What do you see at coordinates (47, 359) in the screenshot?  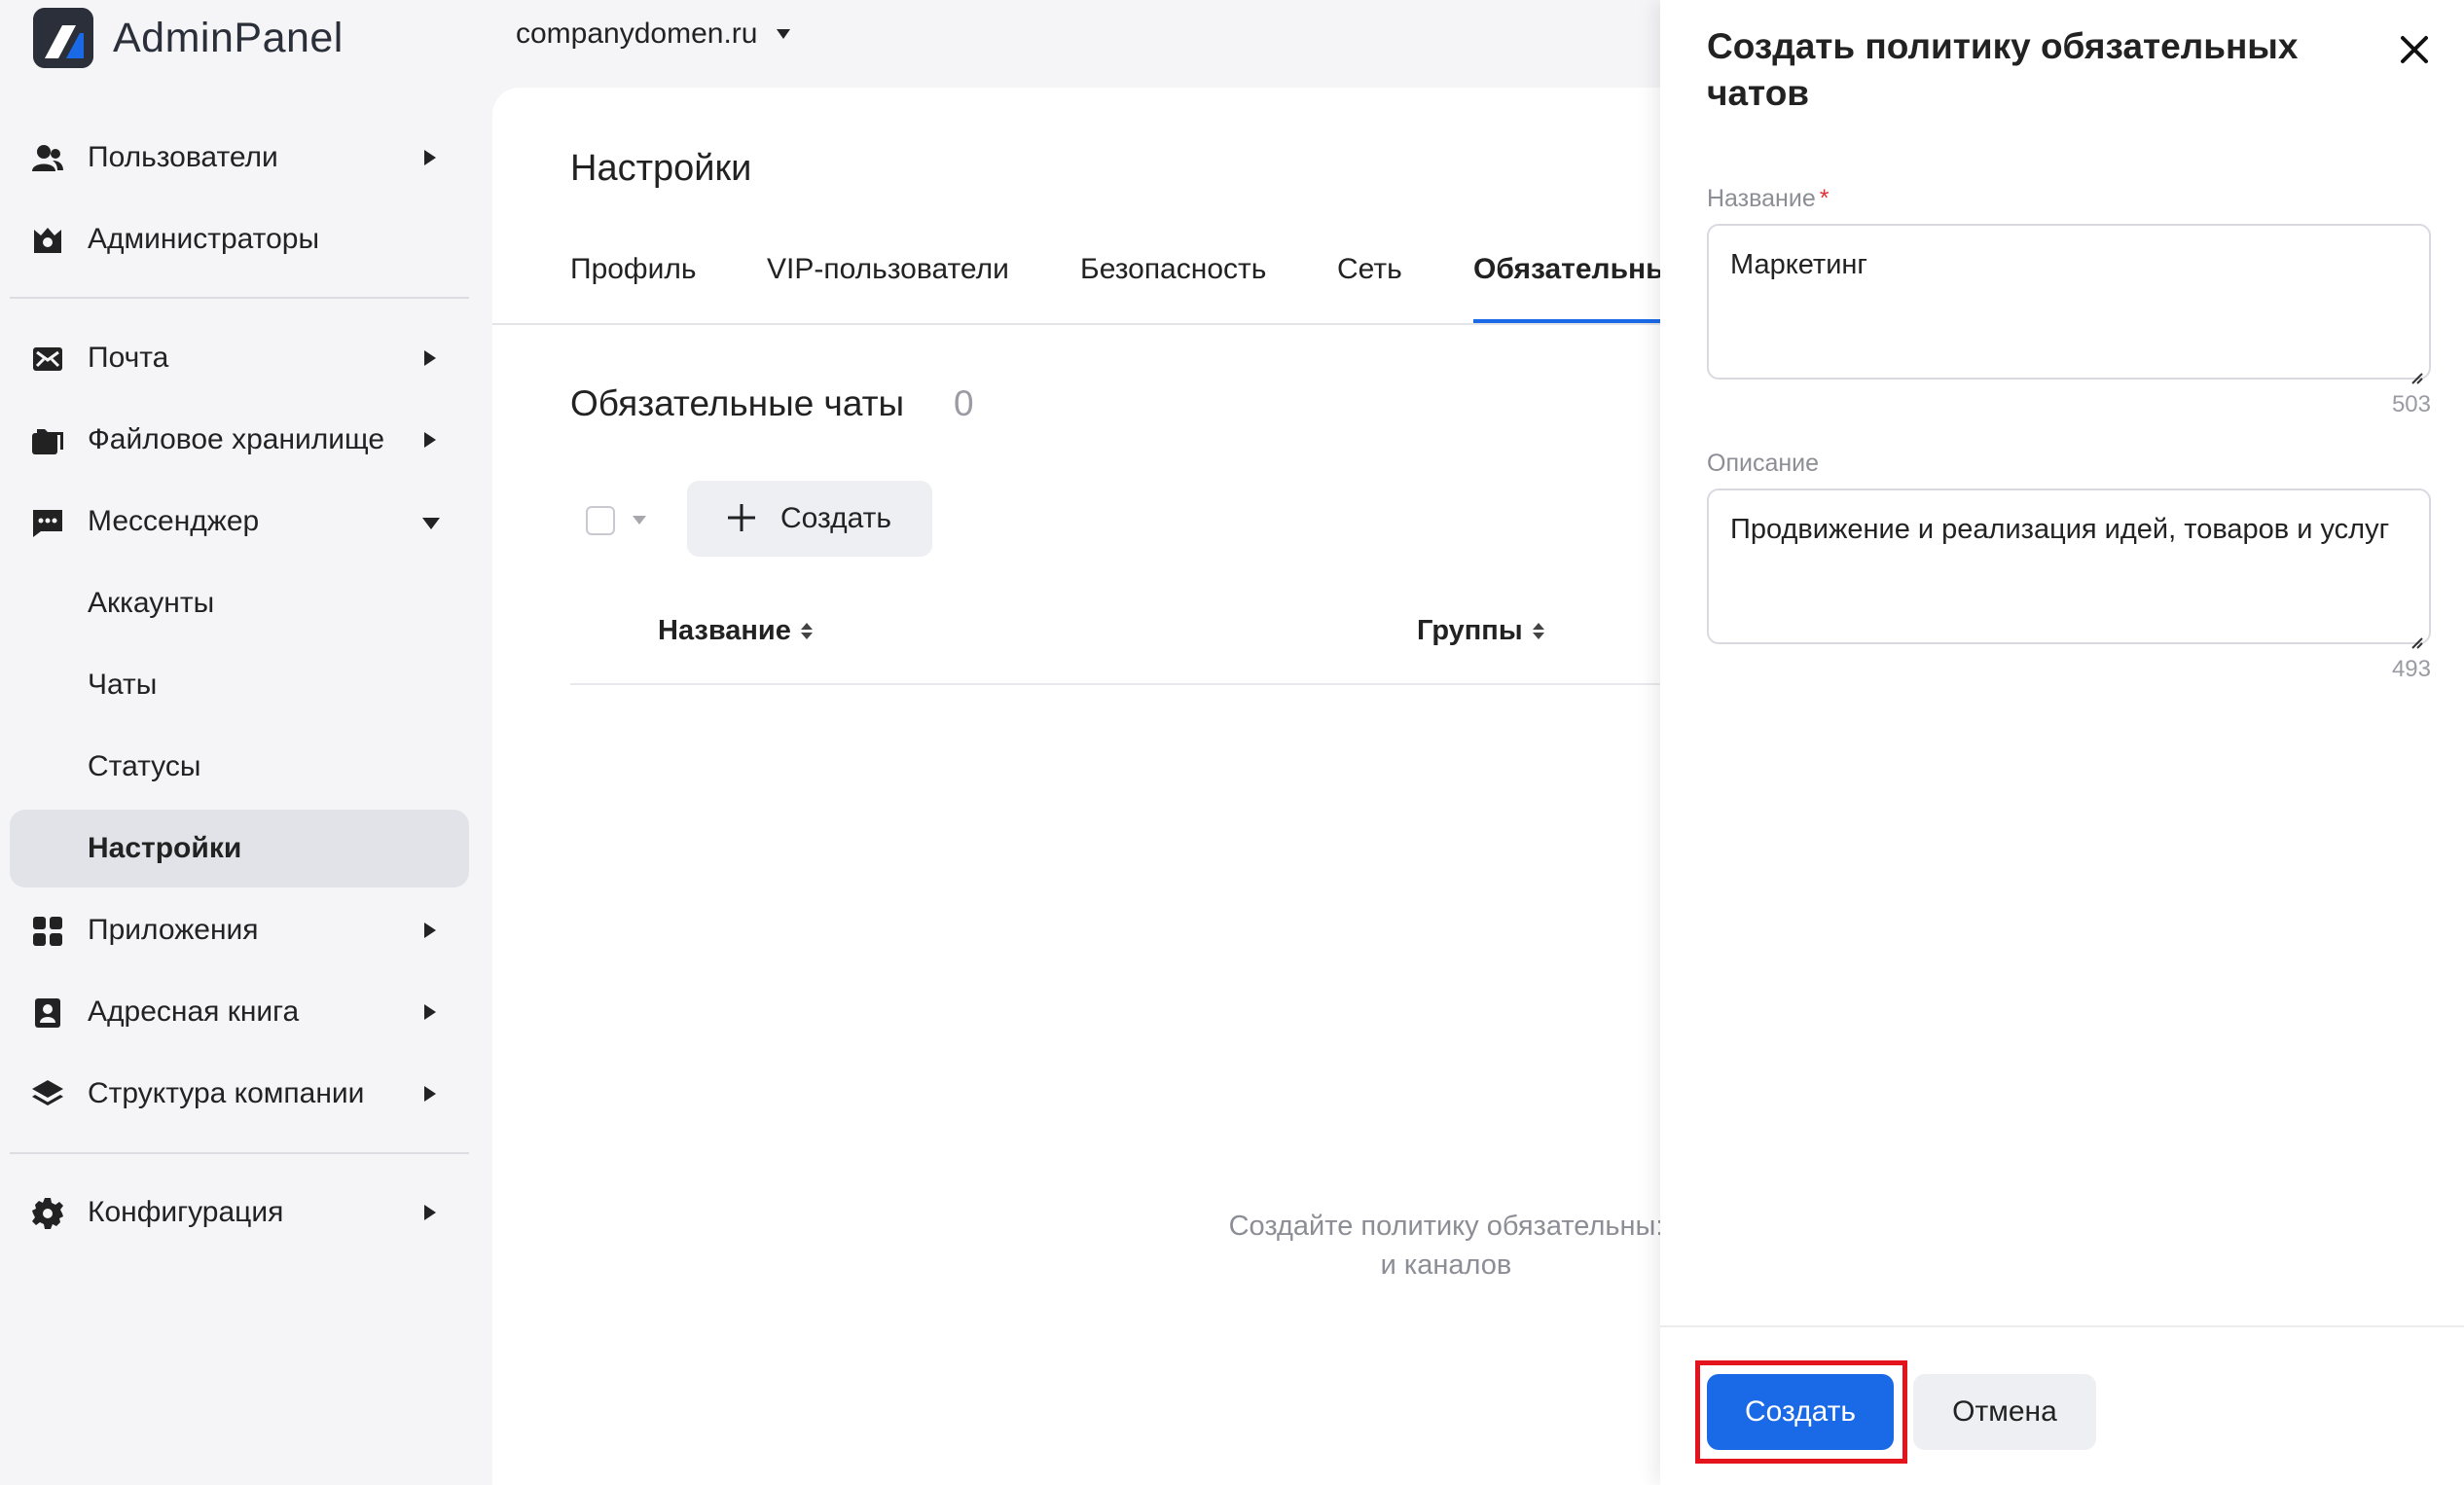 I see `mail-icon` at bounding box center [47, 359].